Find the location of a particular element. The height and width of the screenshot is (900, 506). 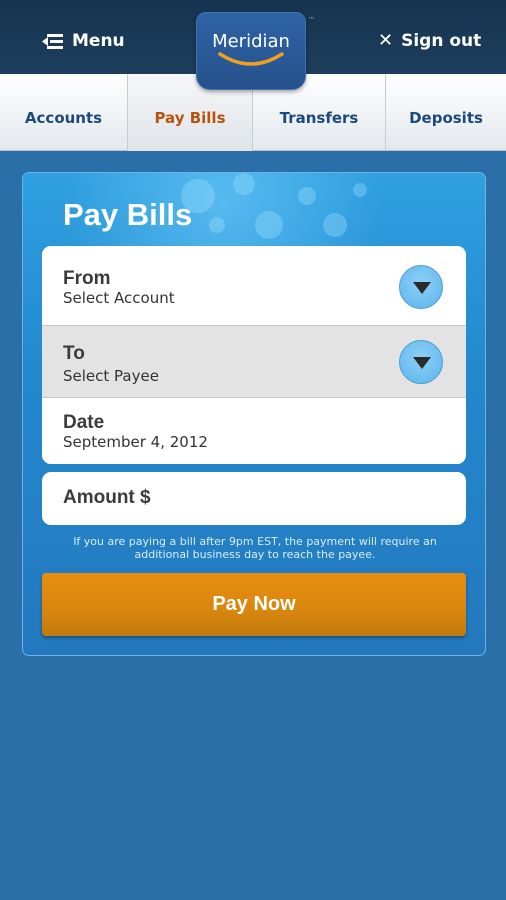

meridian-logo: Meridian is located at coordinates (251, 51).